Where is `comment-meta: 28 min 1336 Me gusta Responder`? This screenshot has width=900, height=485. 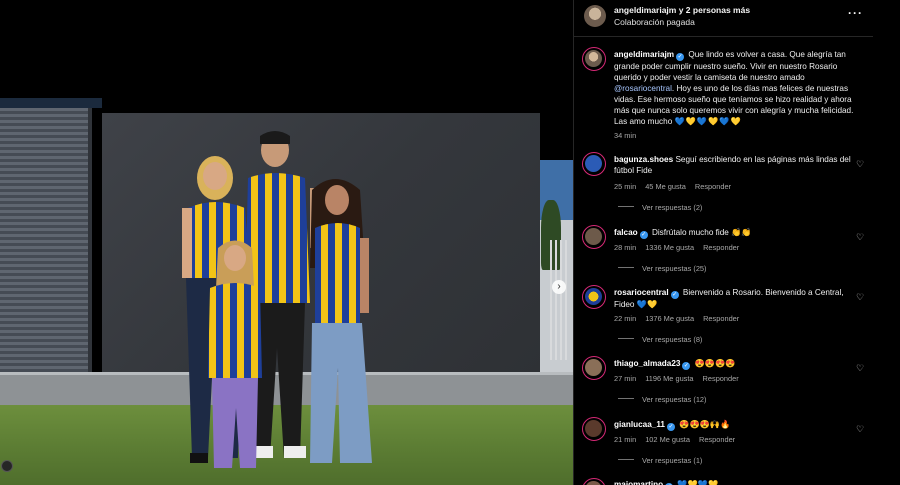 comment-meta: 28 min 1336 Me gusta Responder is located at coordinates (681, 247).